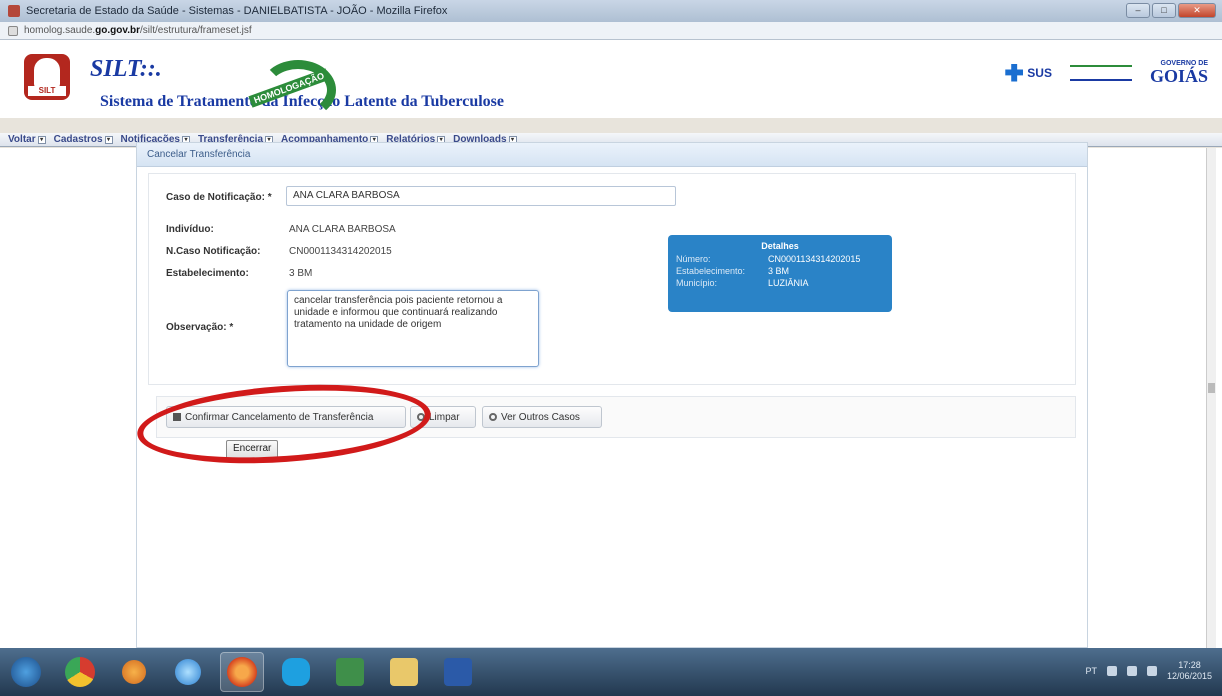 This screenshot has height=696, width=1222. What do you see at coordinates (611, 672) in the screenshot?
I see `windows-taskbar: PT 17:28 12/06/2015` at bounding box center [611, 672].